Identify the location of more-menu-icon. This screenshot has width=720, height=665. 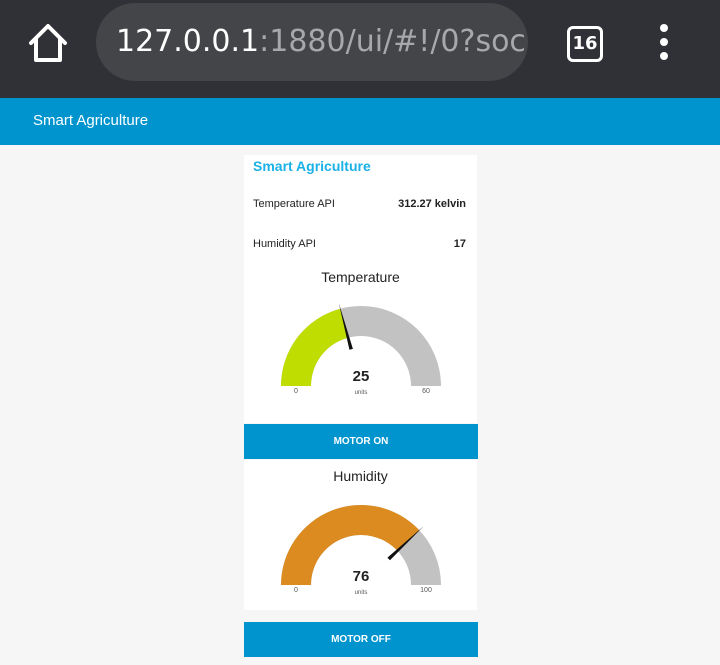
(664, 43).